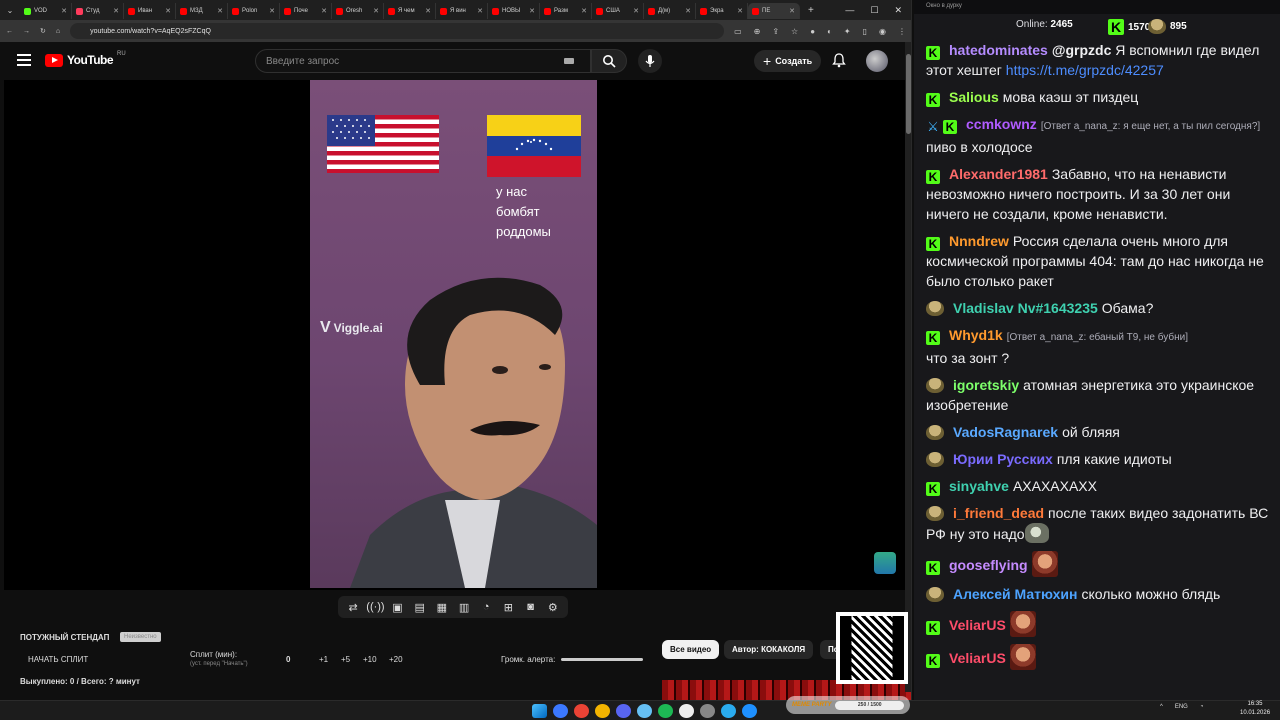 The image size is (1280, 720). I want to click on scrollbar-thumb, so click(908, 94).